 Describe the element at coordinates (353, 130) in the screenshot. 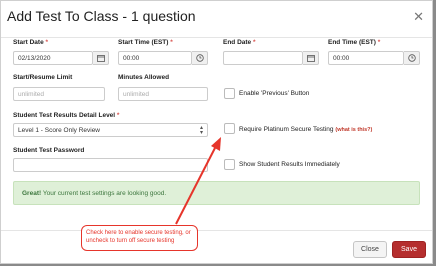

I see `what-is-this-link: (what is this?)` at that location.